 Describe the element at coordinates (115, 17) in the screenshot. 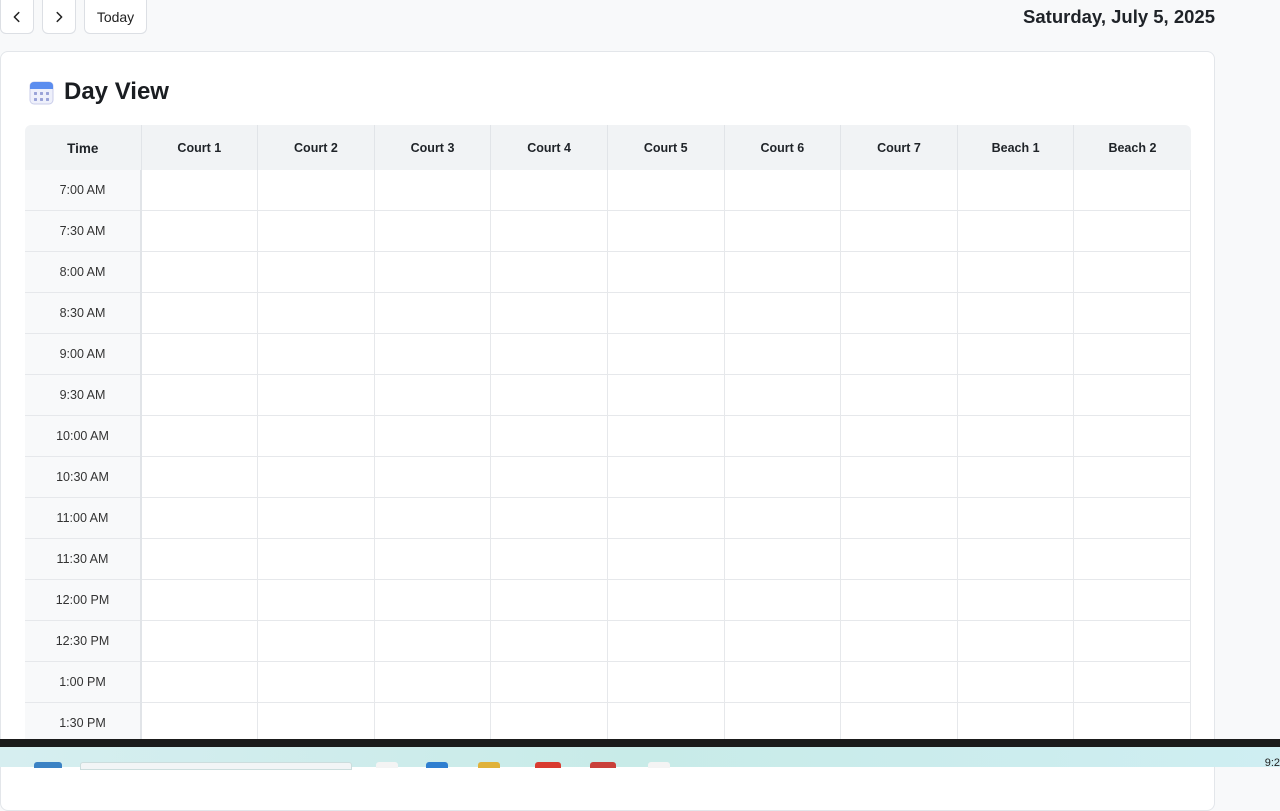

I see `today-button: Today` at that location.